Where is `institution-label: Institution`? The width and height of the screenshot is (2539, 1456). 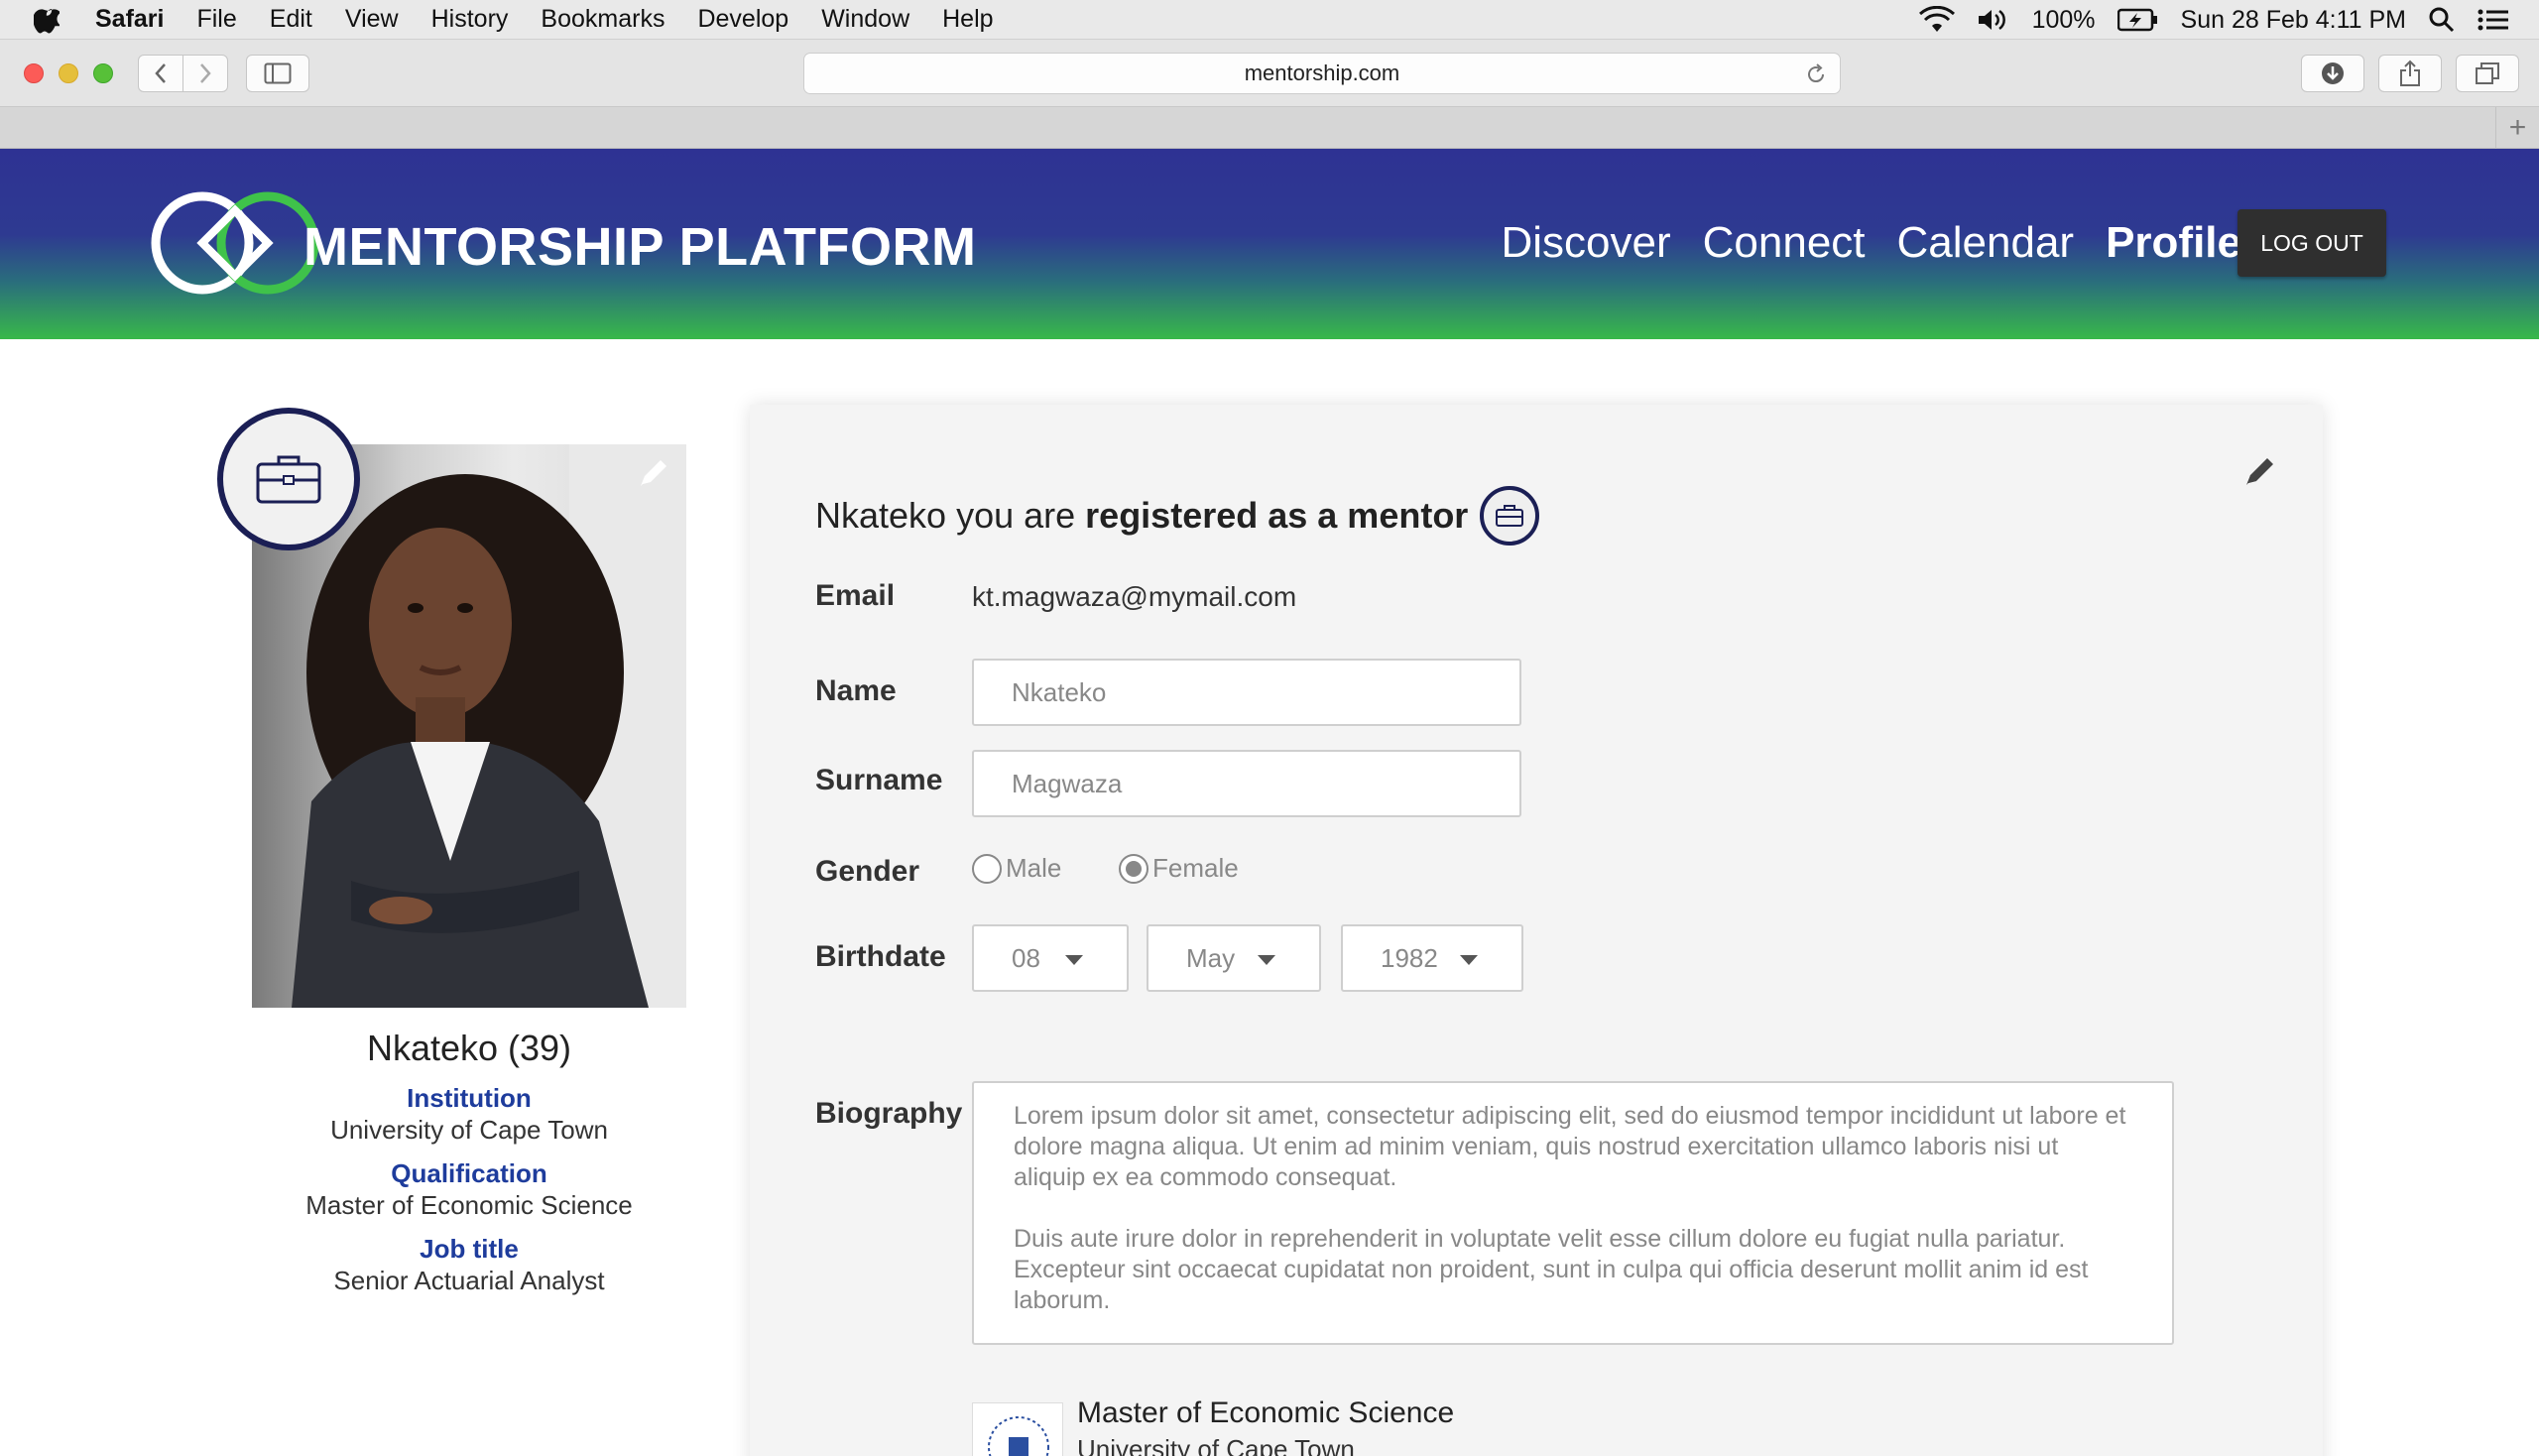 institution-label: Institution is located at coordinates (470, 1098).